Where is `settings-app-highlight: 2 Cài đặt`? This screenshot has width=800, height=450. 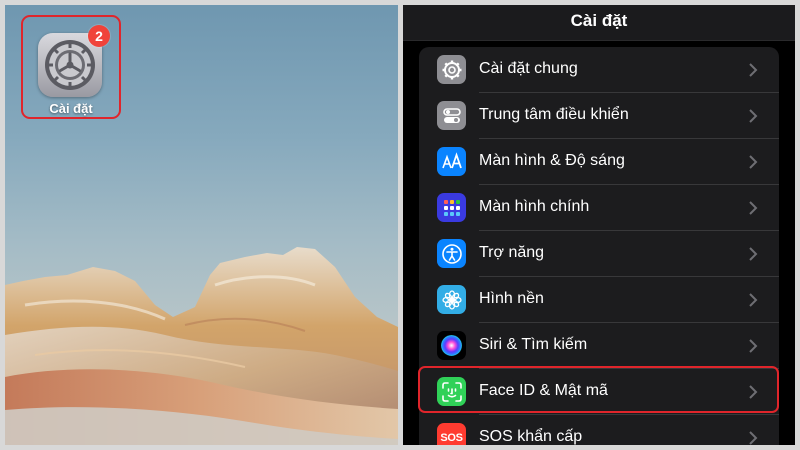 settings-app-highlight: 2 Cài đặt is located at coordinates (71, 67).